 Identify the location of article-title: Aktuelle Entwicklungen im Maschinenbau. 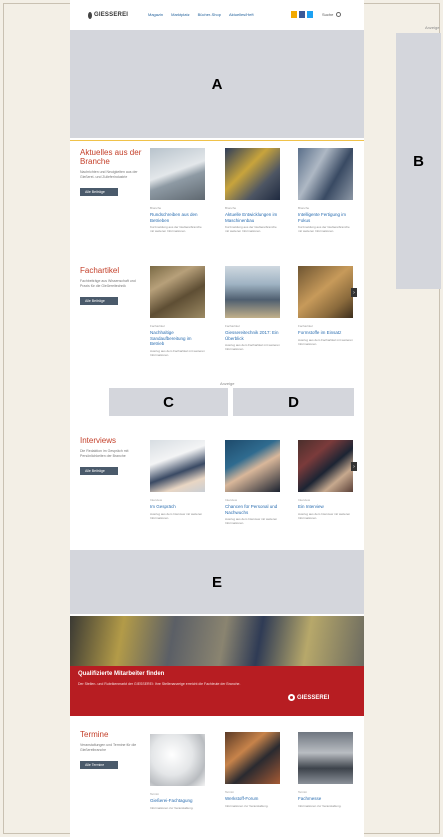
(252, 217).